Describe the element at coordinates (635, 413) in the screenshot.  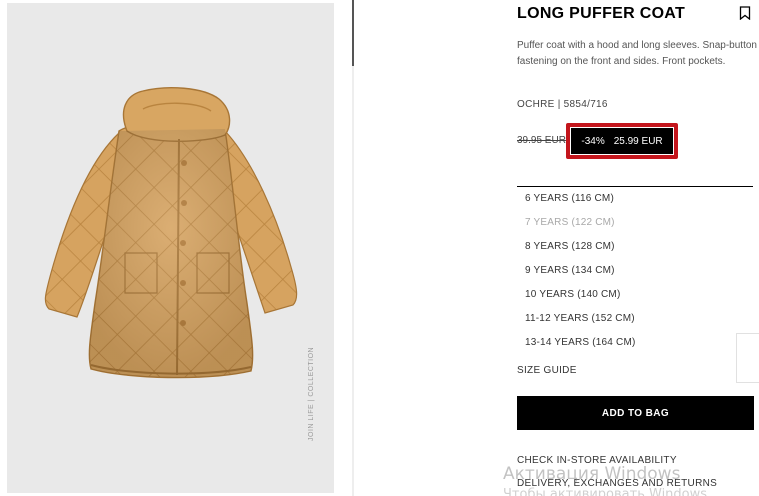
I see `add-to-bag-button: ADD TO BAG` at that location.